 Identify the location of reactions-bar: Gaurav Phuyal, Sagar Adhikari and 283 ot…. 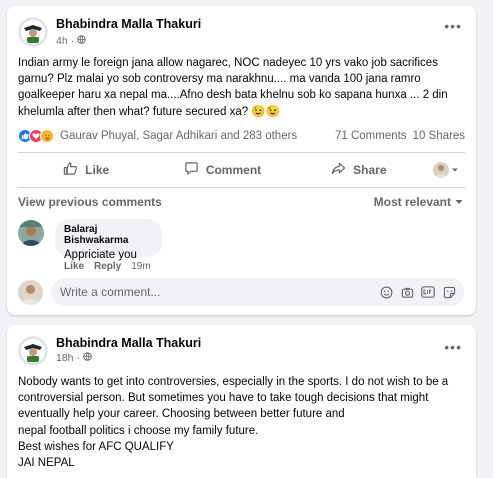
(241, 136).